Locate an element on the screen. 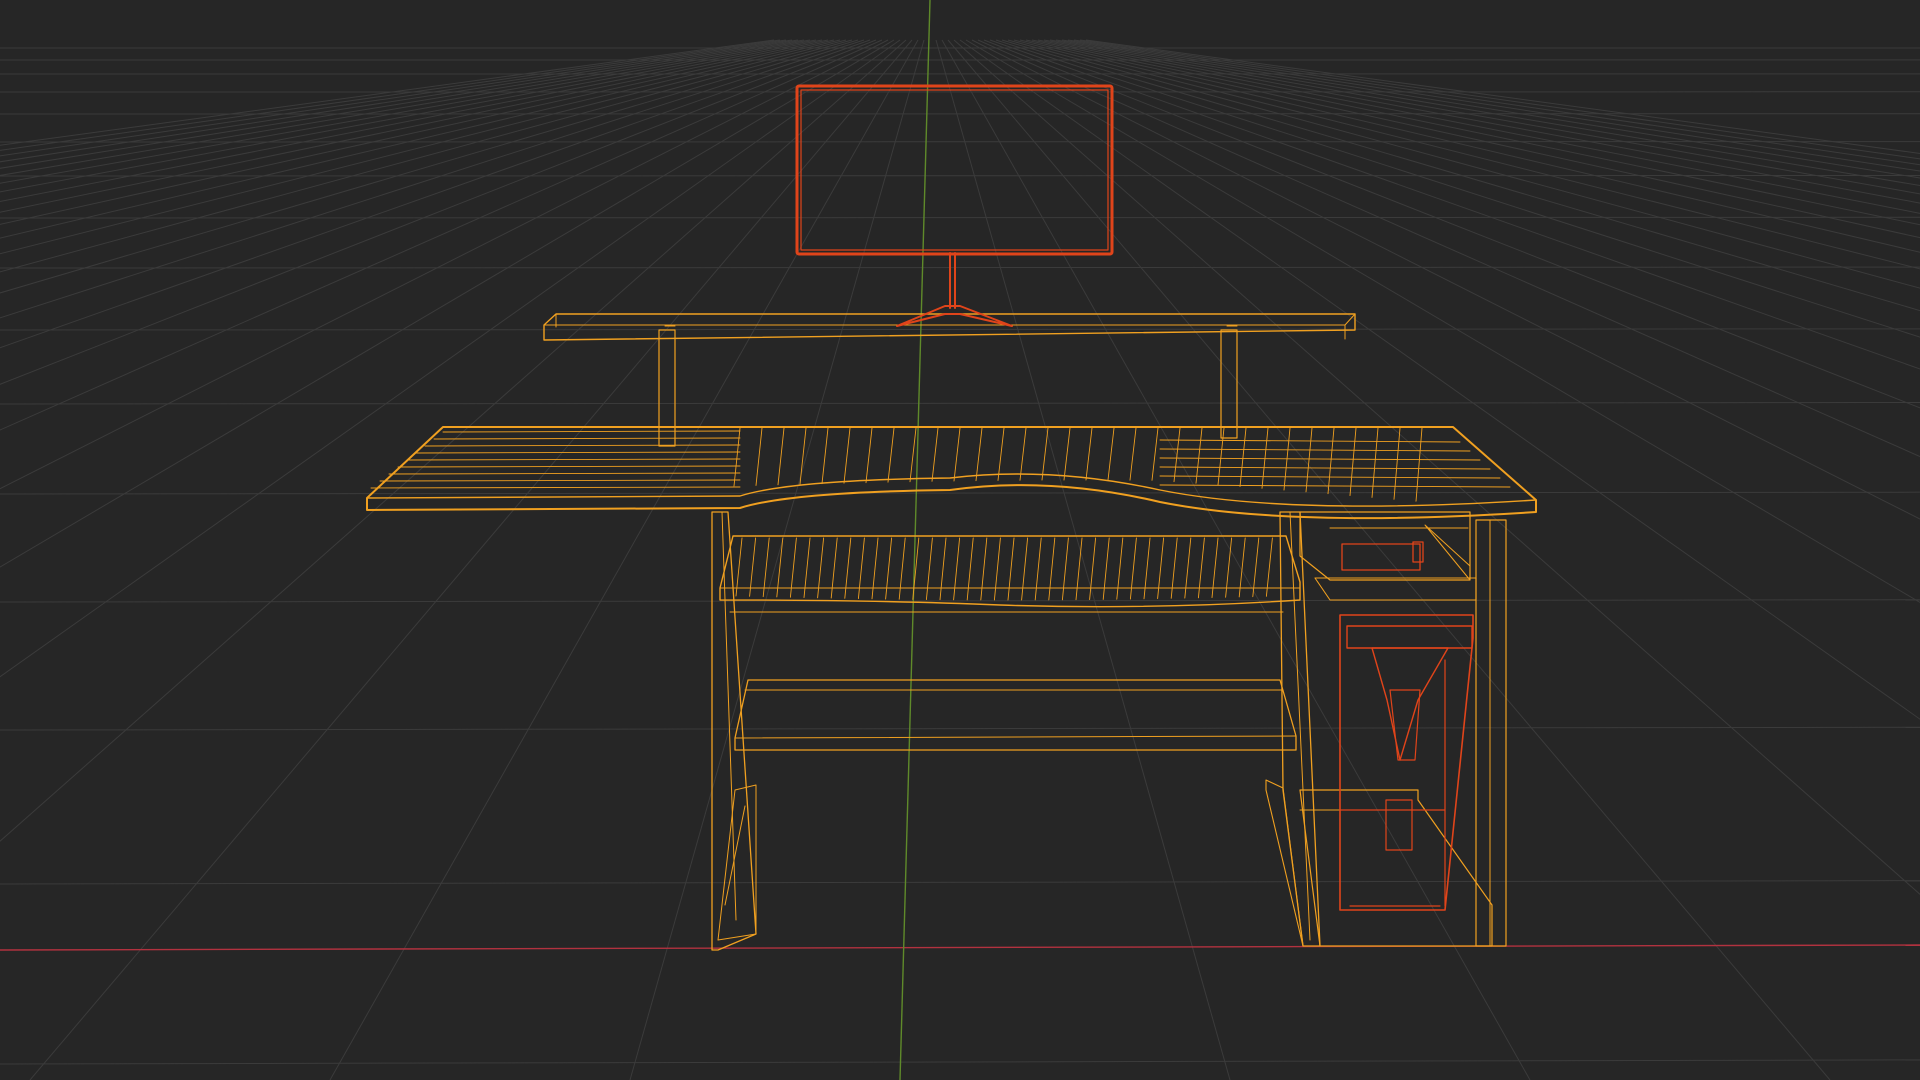 Image resolution: width=1920 pixels, height=1080 pixels. desk-top is located at coordinates (951, 473).